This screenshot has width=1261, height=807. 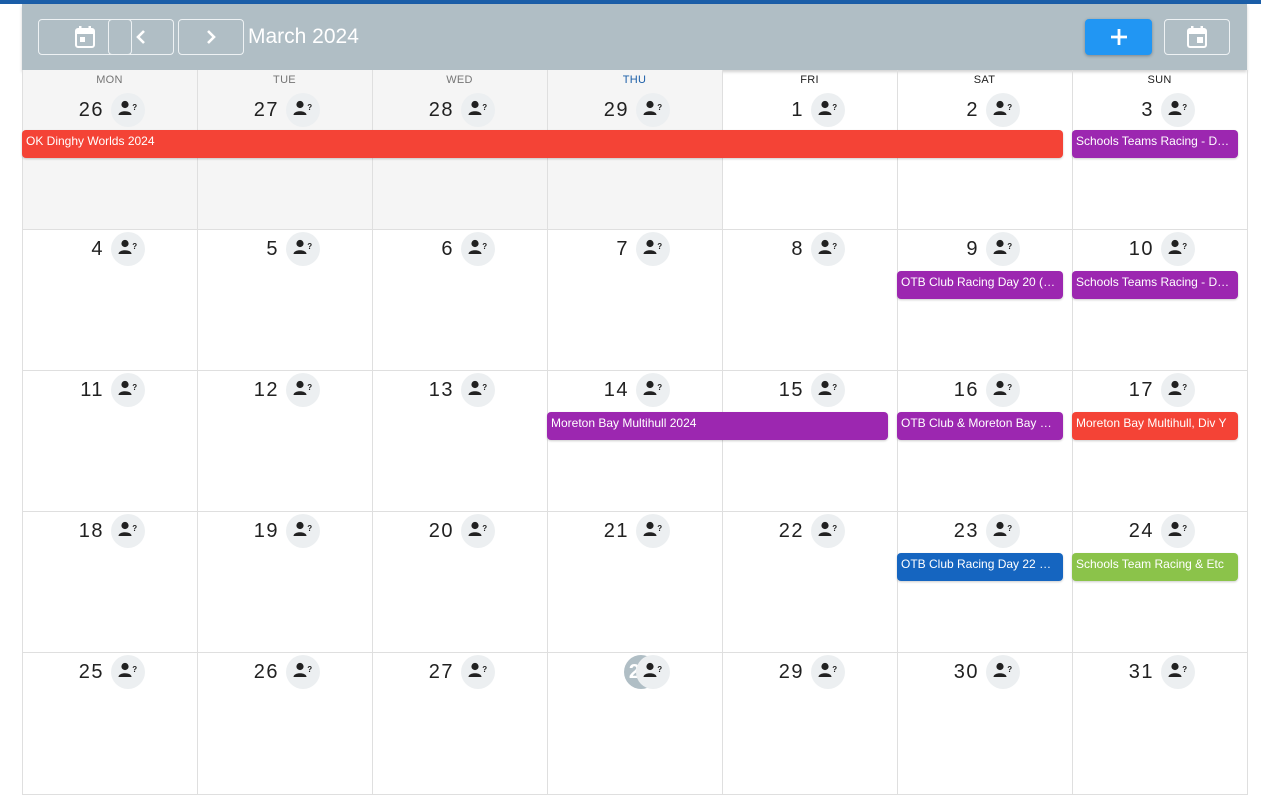 What do you see at coordinates (1155, 567) in the screenshot?
I see `event-chip: Schools Team Racing & Etc` at bounding box center [1155, 567].